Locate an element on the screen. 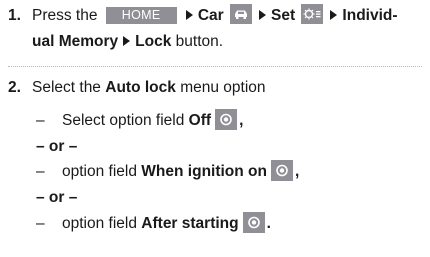 This screenshot has width=430, height=257. menu-option-text: menu option is located at coordinates (223, 87).